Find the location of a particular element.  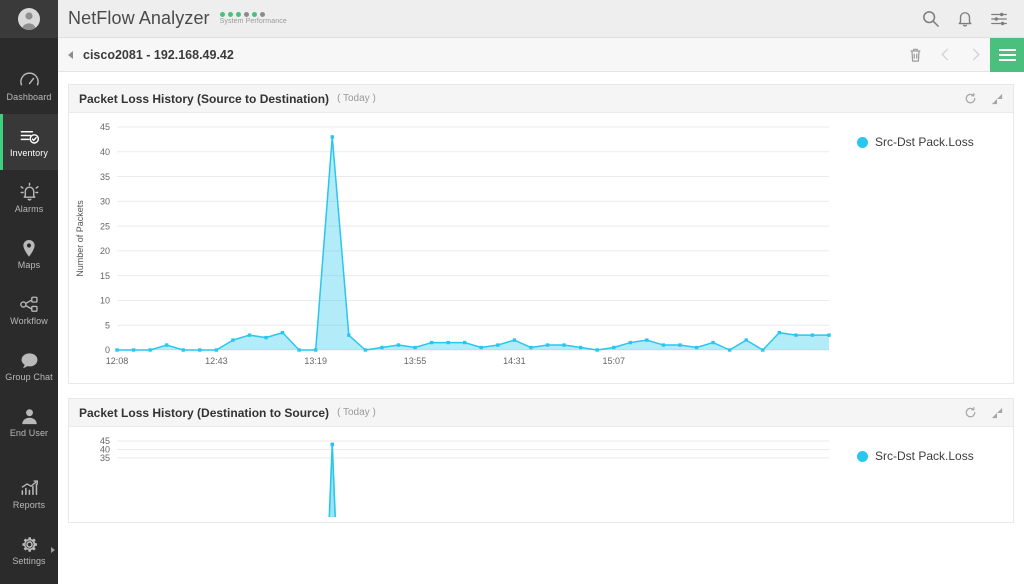

sidebar-item-group-chat: Group Chat is located at coordinates (29, 366).